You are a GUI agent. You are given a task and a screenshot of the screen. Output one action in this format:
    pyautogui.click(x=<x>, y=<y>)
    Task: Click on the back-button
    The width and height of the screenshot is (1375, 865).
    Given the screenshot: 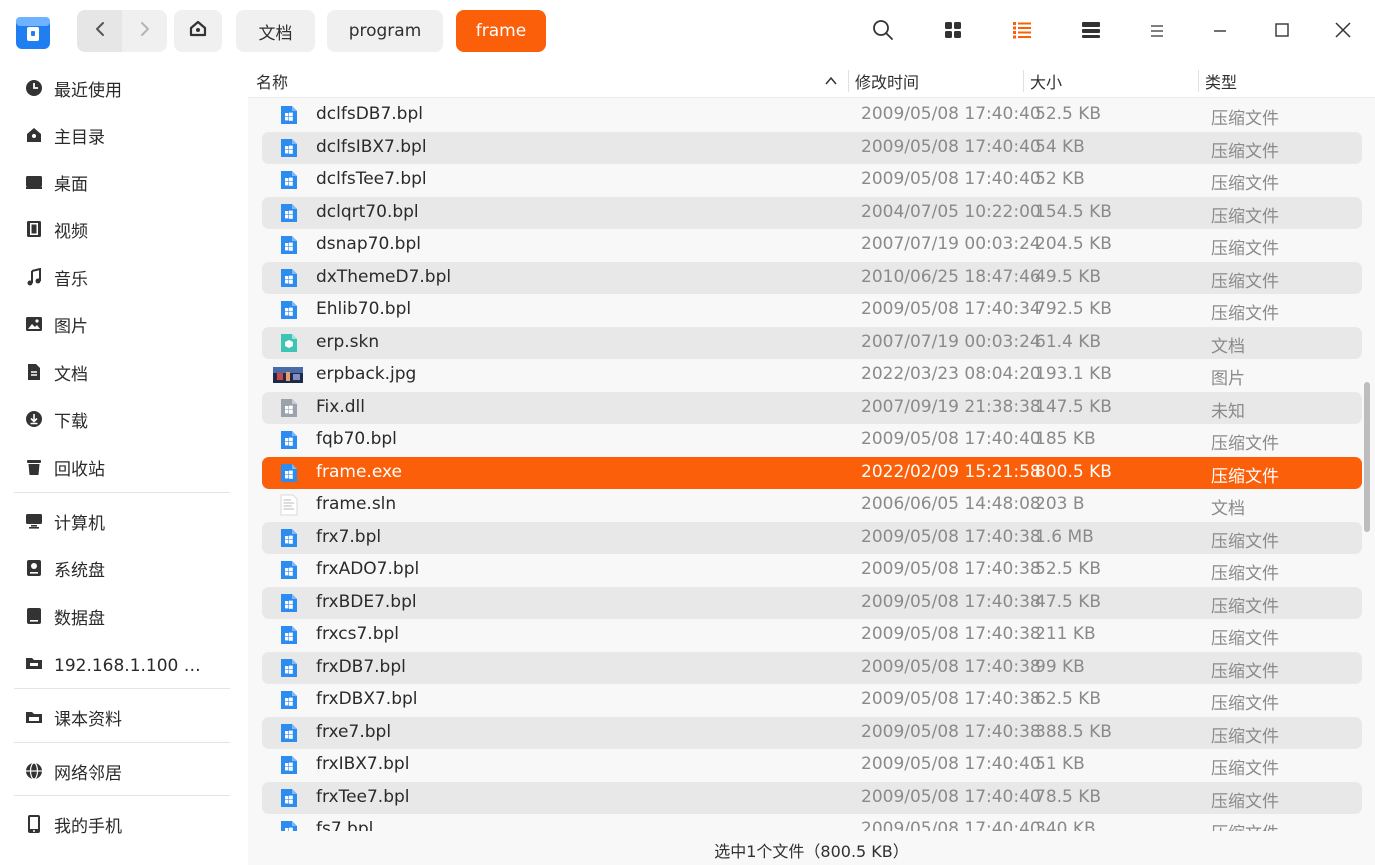 What is the action you would take?
    pyautogui.click(x=99, y=31)
    